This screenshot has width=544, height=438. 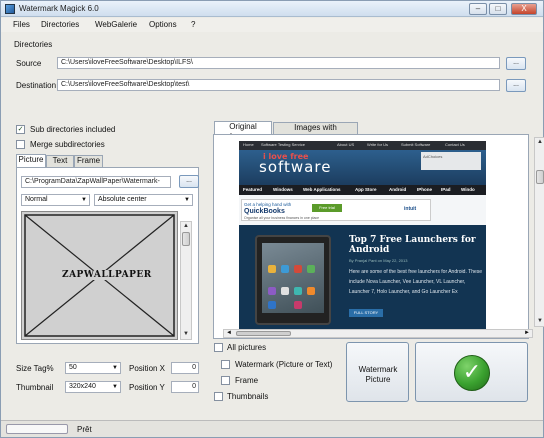 What do you see at coordinates (60, 161) in the screenshot?
I see `tab-text: Text` at bounding box center [60, 161].